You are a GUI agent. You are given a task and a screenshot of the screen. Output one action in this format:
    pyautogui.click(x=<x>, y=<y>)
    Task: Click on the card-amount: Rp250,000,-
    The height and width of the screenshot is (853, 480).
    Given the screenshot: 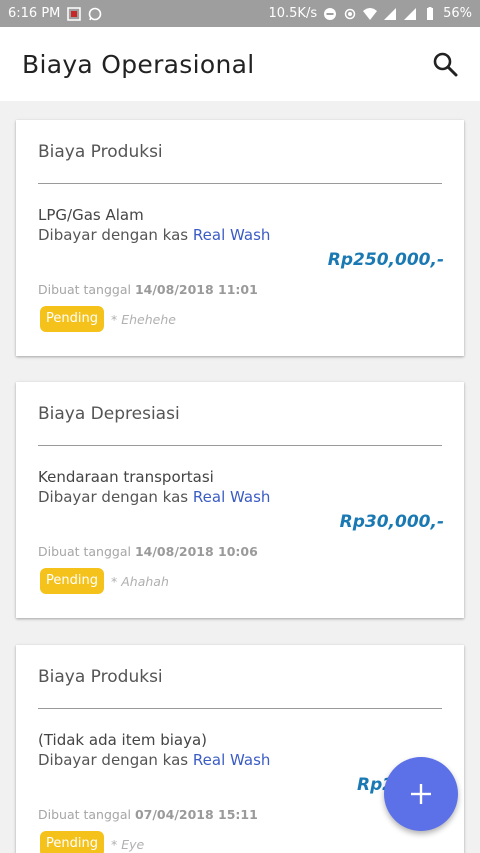 What is the action you would take?
    pyautogui.click(x=385, y=260)
    